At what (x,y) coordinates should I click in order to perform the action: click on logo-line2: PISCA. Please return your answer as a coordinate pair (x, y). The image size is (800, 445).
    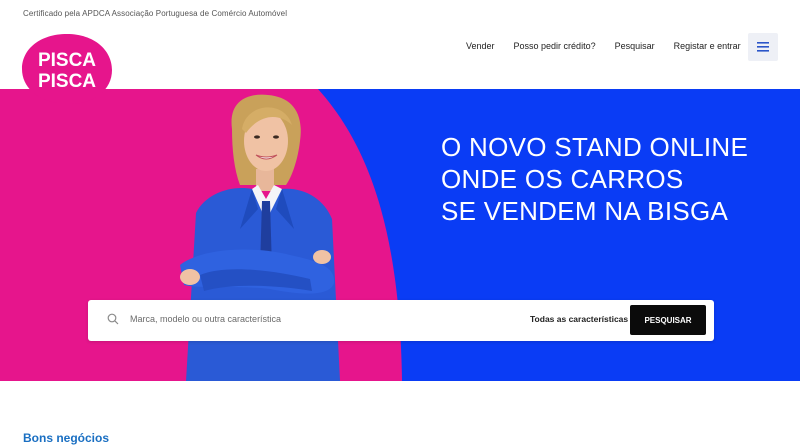
    Looking at the image, I should click on (67, 81).